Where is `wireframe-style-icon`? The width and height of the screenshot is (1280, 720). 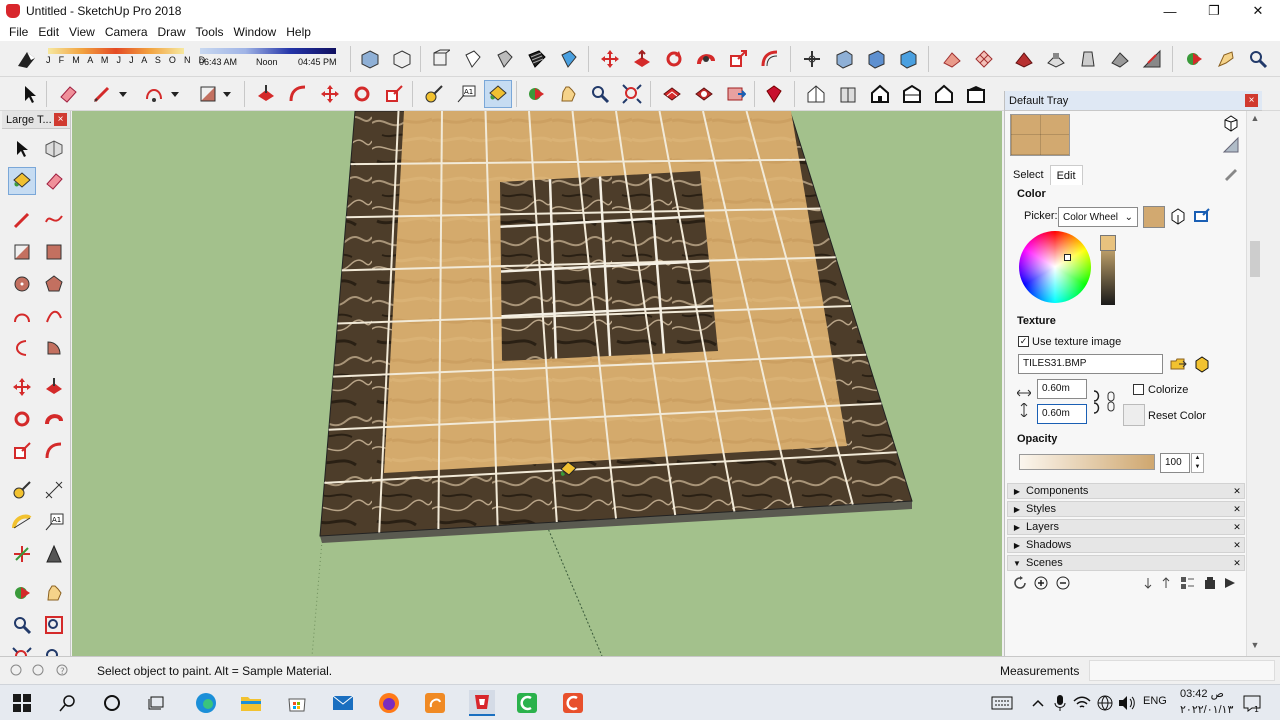 wireframe-style-icon is located at coordinates (472, 59).